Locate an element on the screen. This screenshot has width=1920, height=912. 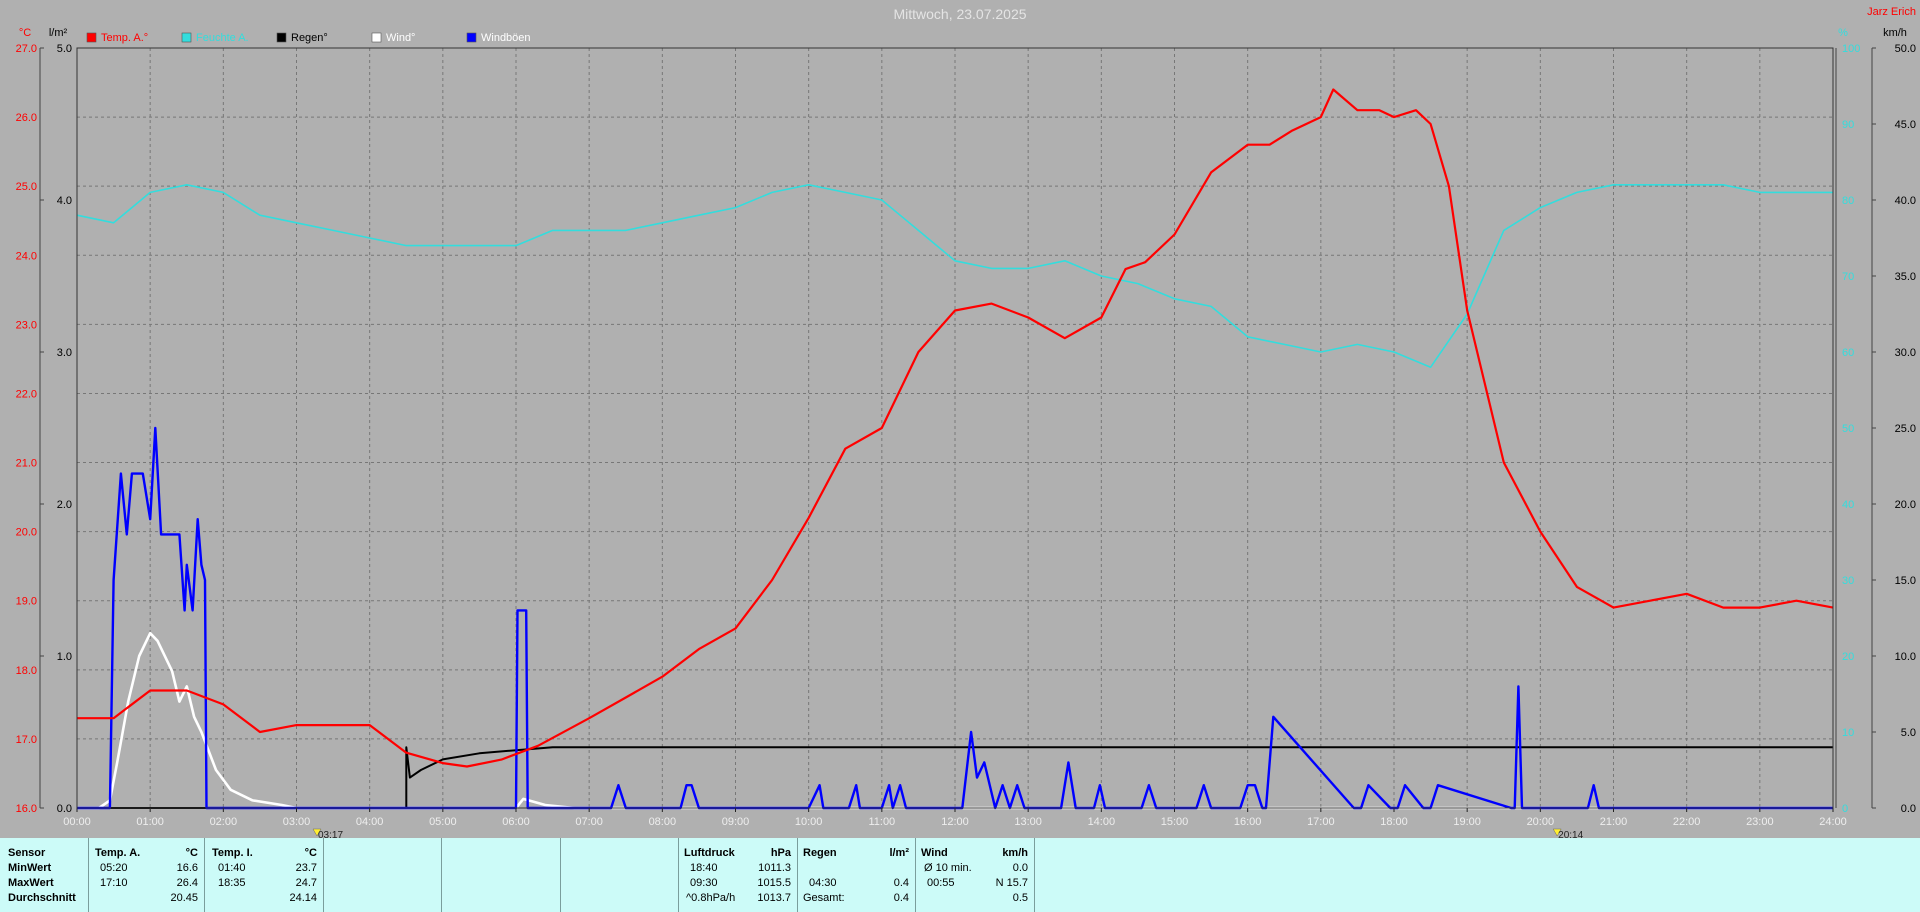
temp-a-head: Temp. A. is located at coordinates (118, 853).